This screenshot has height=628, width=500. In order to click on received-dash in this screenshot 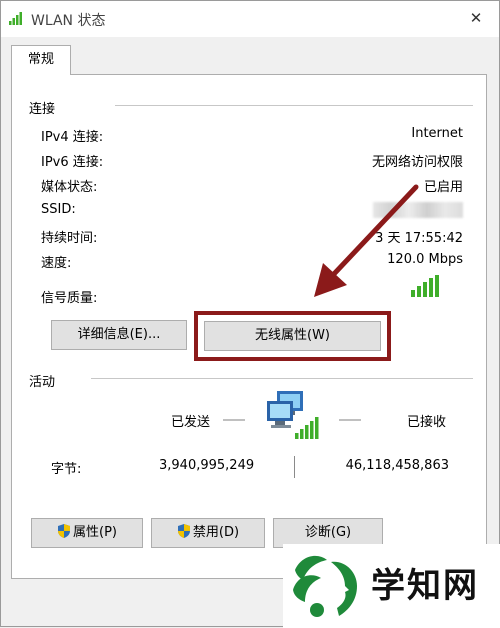, I will do `click(350, 420)`.